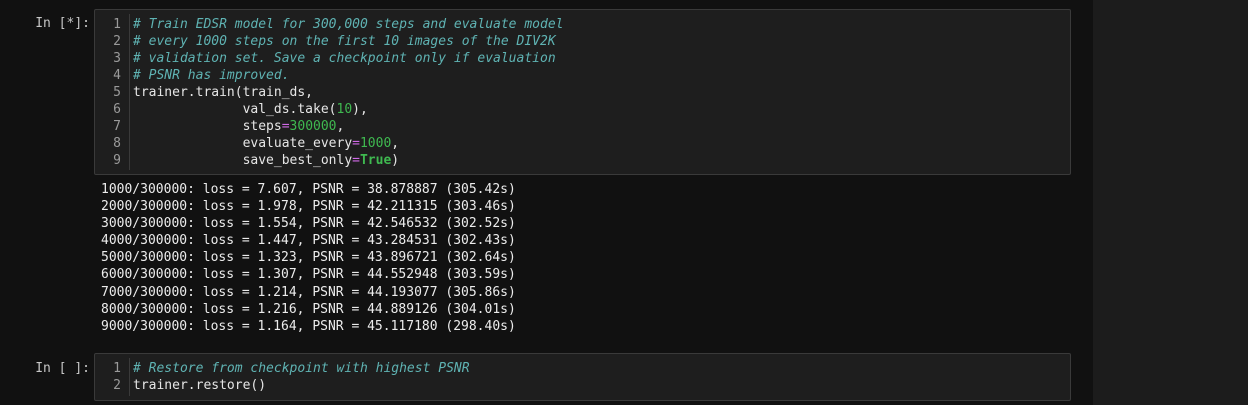 The width and height of the screenshot is (1248, 405). Describe the element at coordinates (582, 126) in the screenshot. I see `code-line: 7 steps=300000,` at that location.